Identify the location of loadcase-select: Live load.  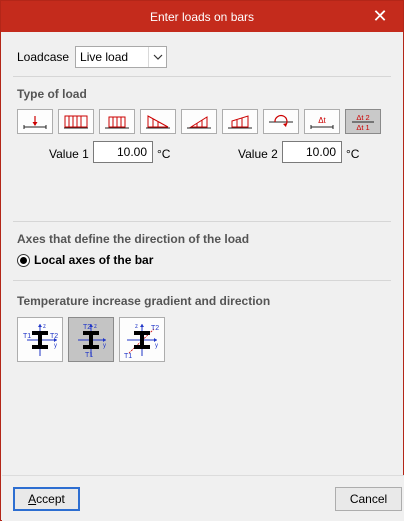
(121, 57).